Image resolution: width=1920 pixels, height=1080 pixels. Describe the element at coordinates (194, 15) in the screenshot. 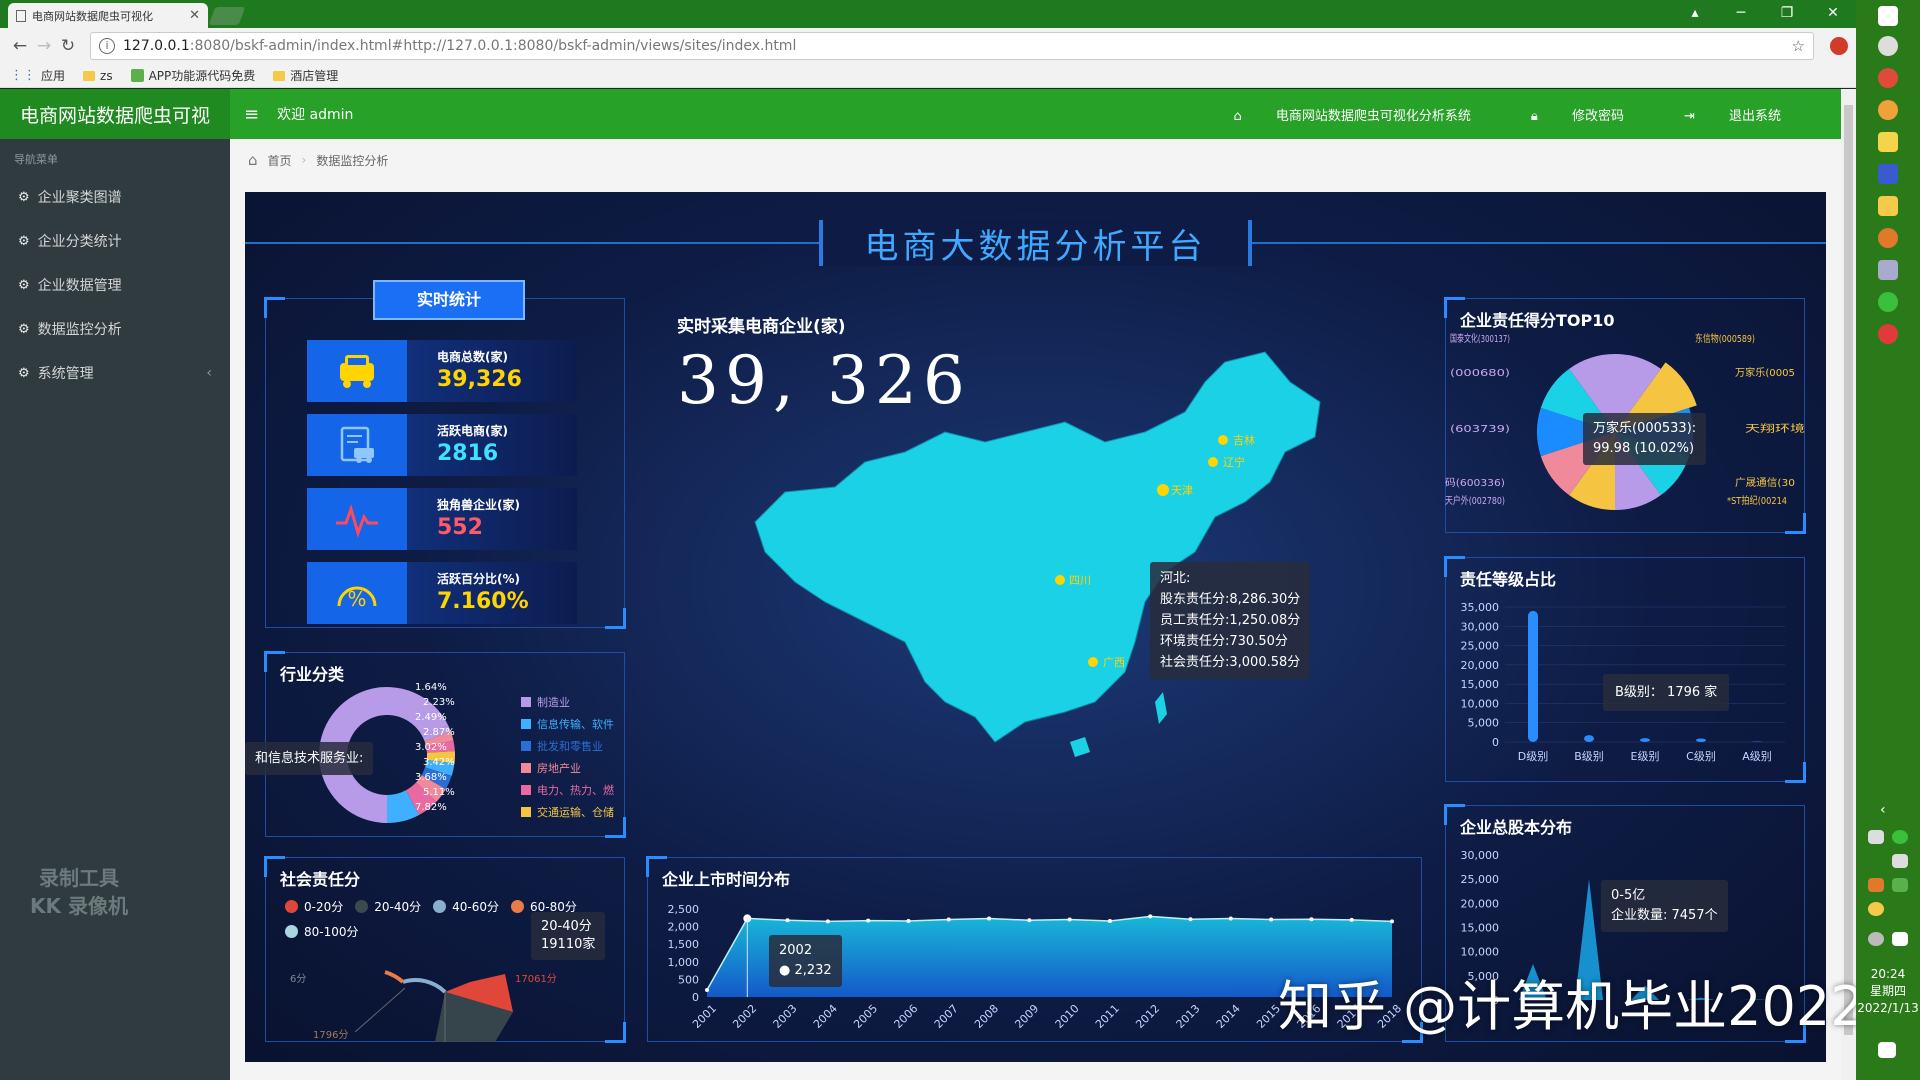

I see `tab-close-icon: ✕` at that location.